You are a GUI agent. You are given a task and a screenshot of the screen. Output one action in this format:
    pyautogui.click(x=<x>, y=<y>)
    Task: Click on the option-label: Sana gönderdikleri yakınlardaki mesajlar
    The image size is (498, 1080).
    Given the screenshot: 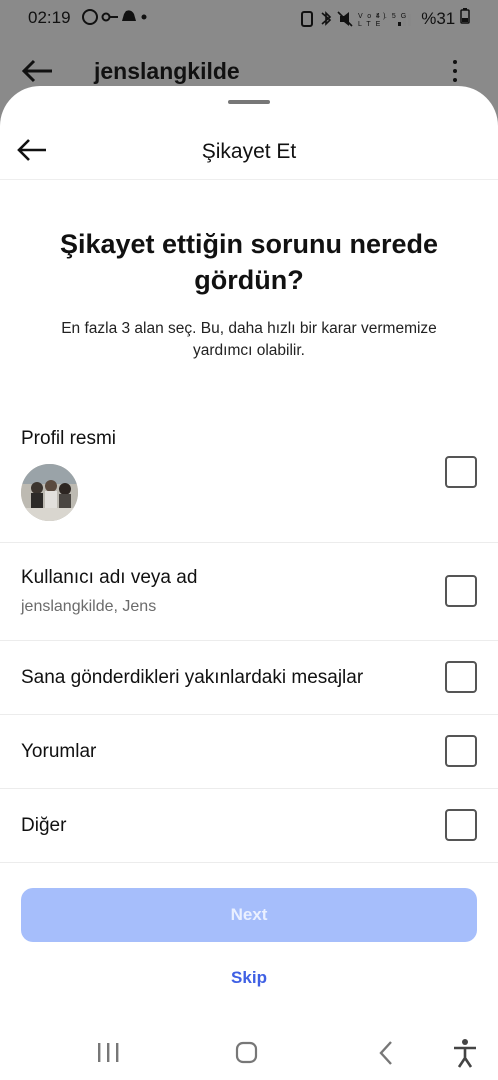 What is the action you would take?
    pyautogui.click(x=192, y=677)
    